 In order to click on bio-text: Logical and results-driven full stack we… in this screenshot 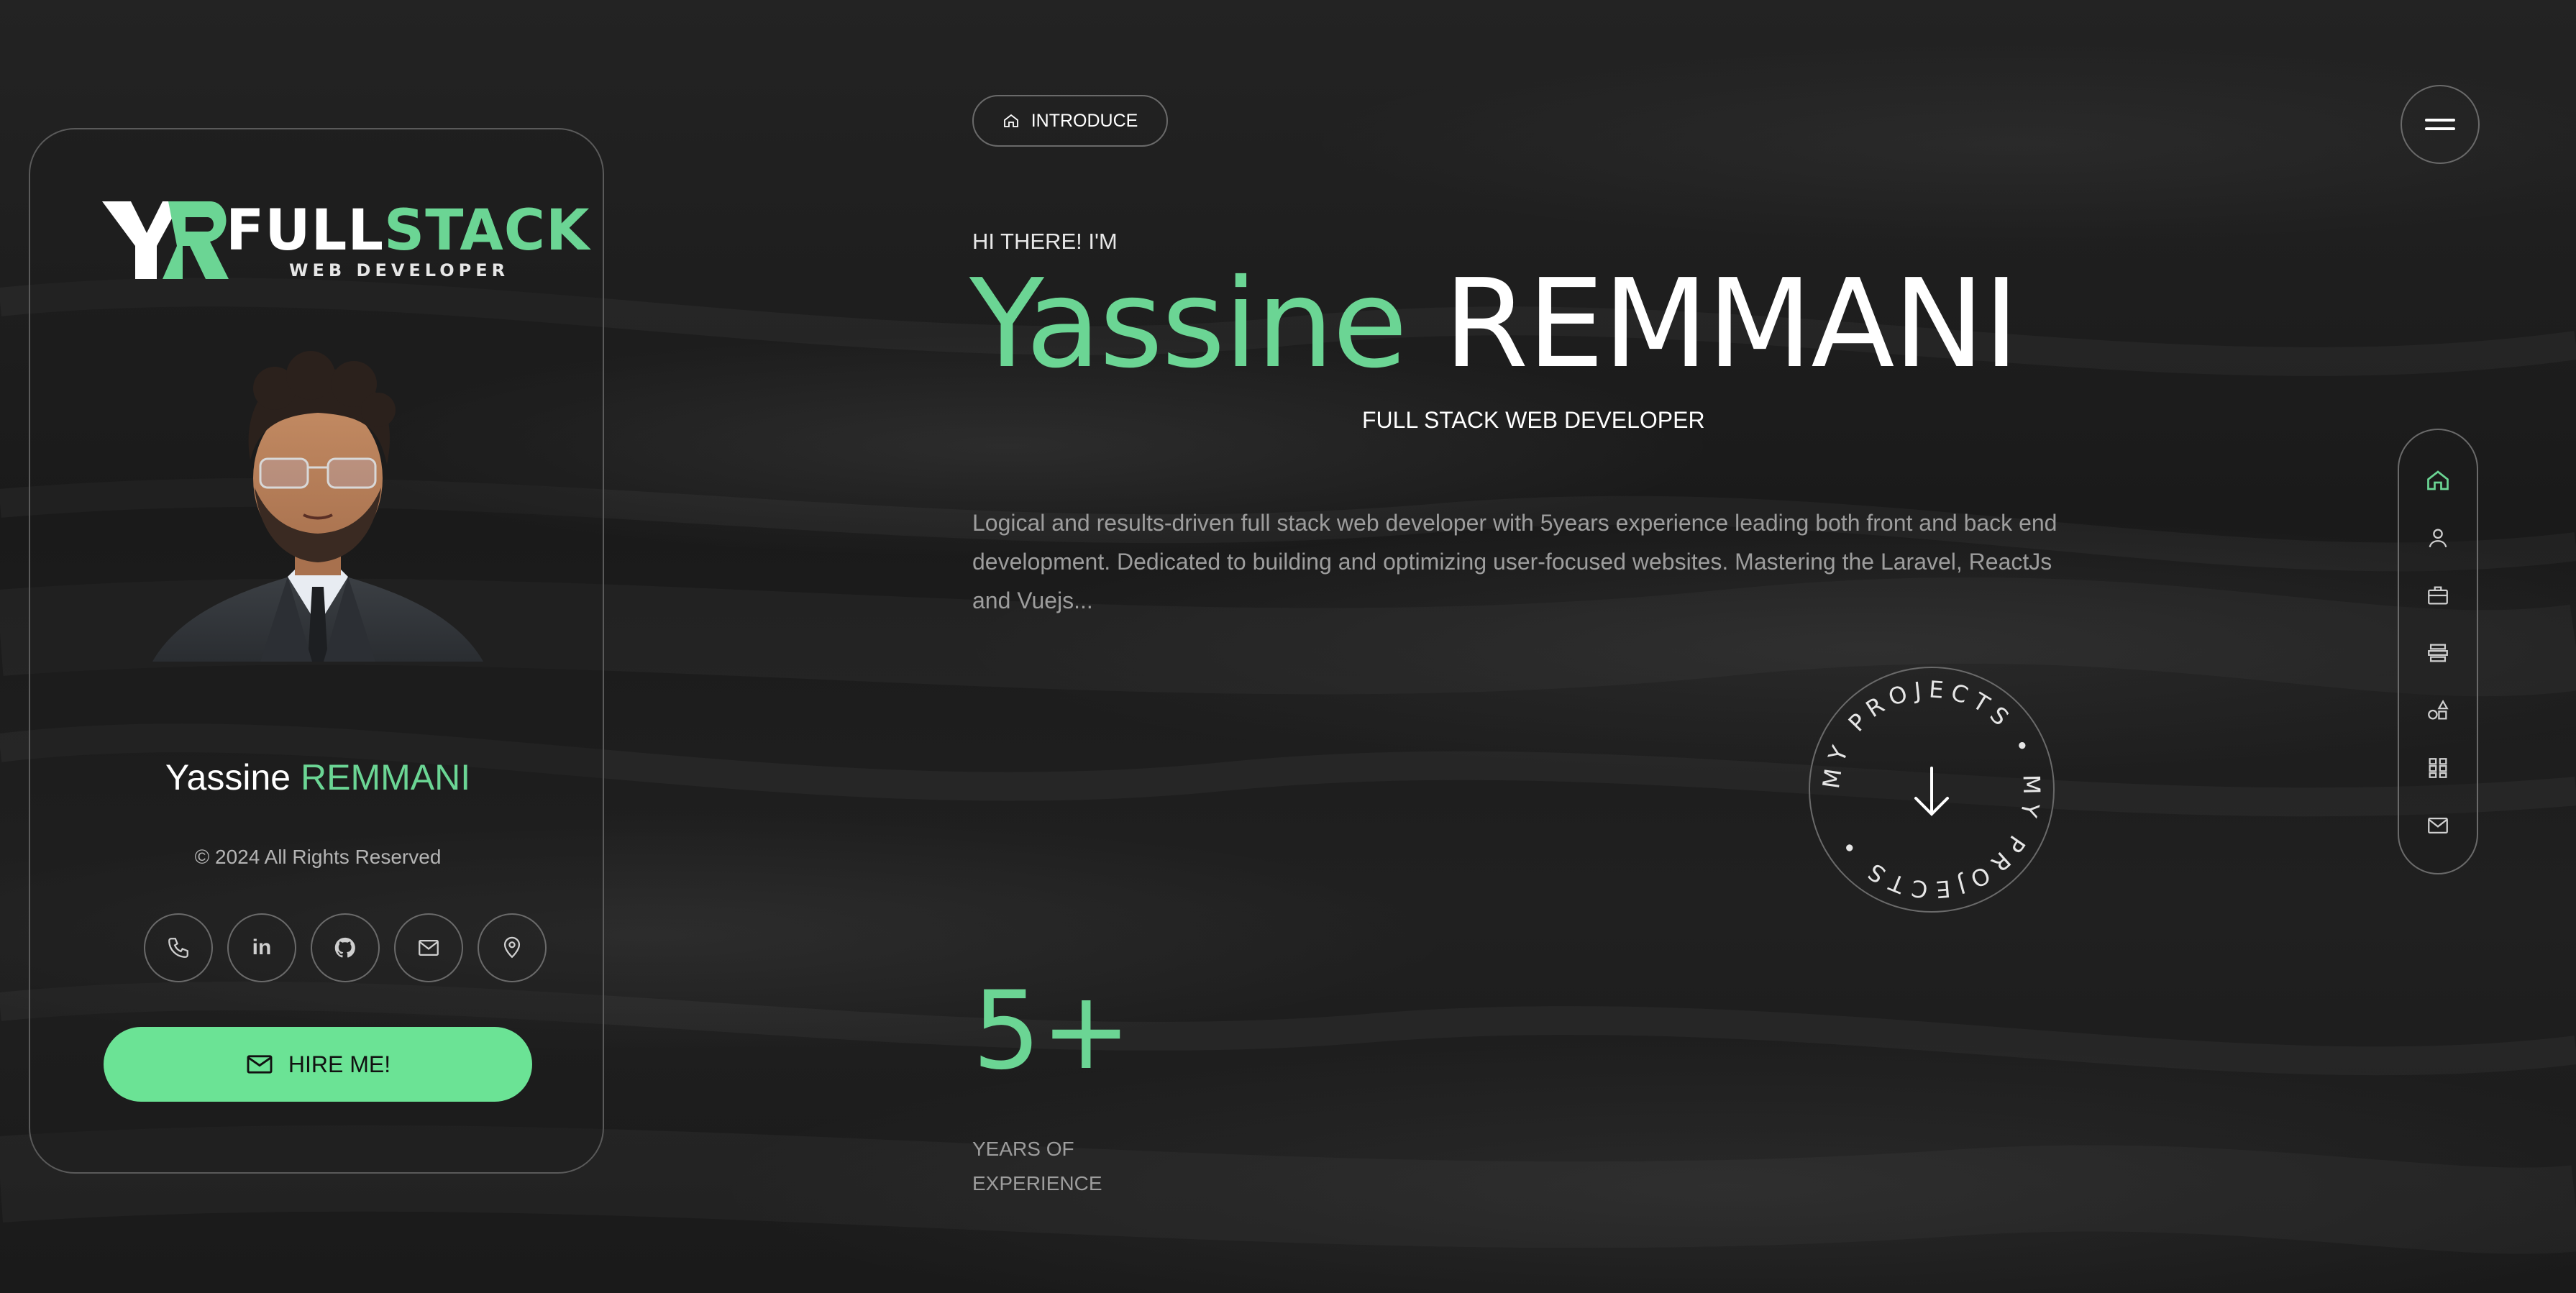, I will do `click(1514, 561)`.